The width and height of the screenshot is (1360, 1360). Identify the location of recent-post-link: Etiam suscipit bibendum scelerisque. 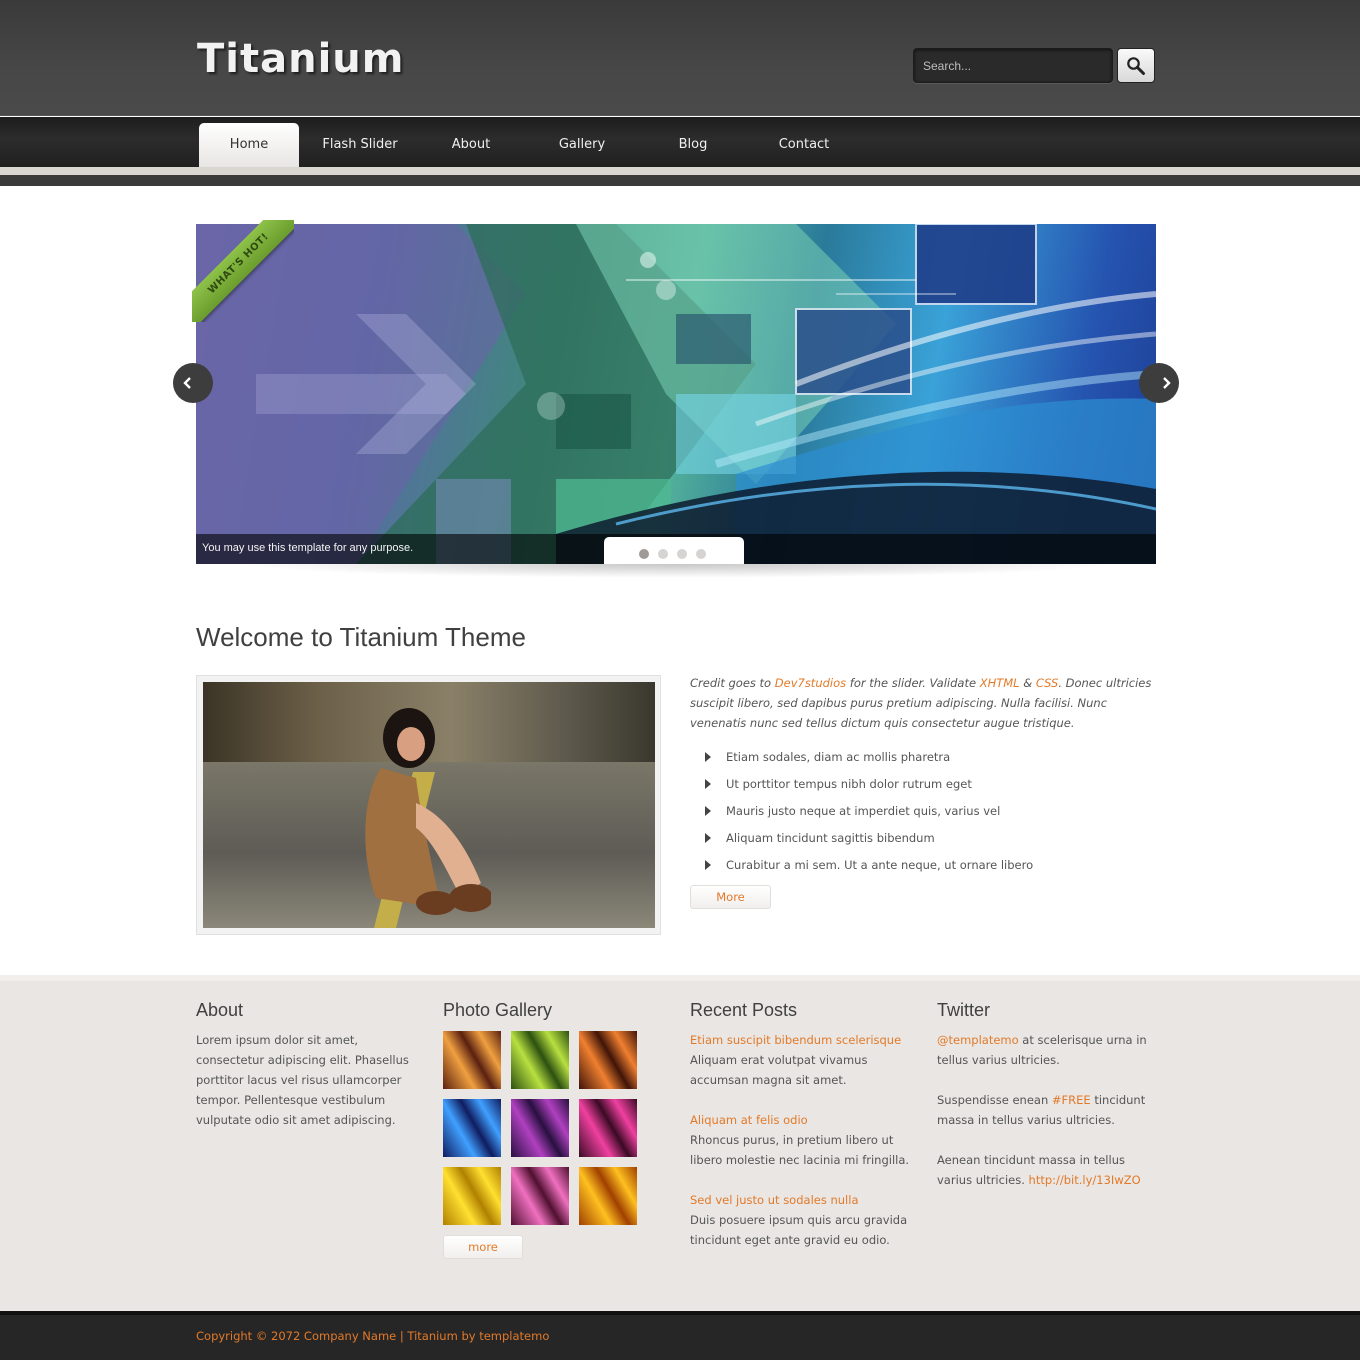
(795, 1040).